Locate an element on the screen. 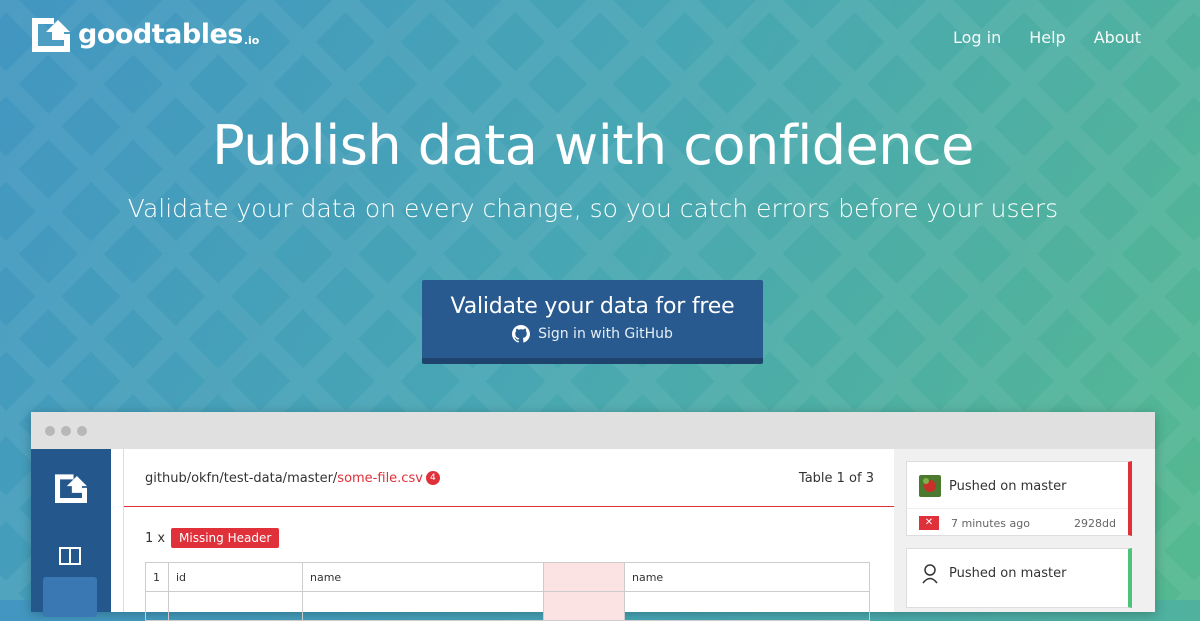 The height and width of the screenshot is (621, 1200). push-card-time: 7 minutes ago is located at coordinates (990, 523).